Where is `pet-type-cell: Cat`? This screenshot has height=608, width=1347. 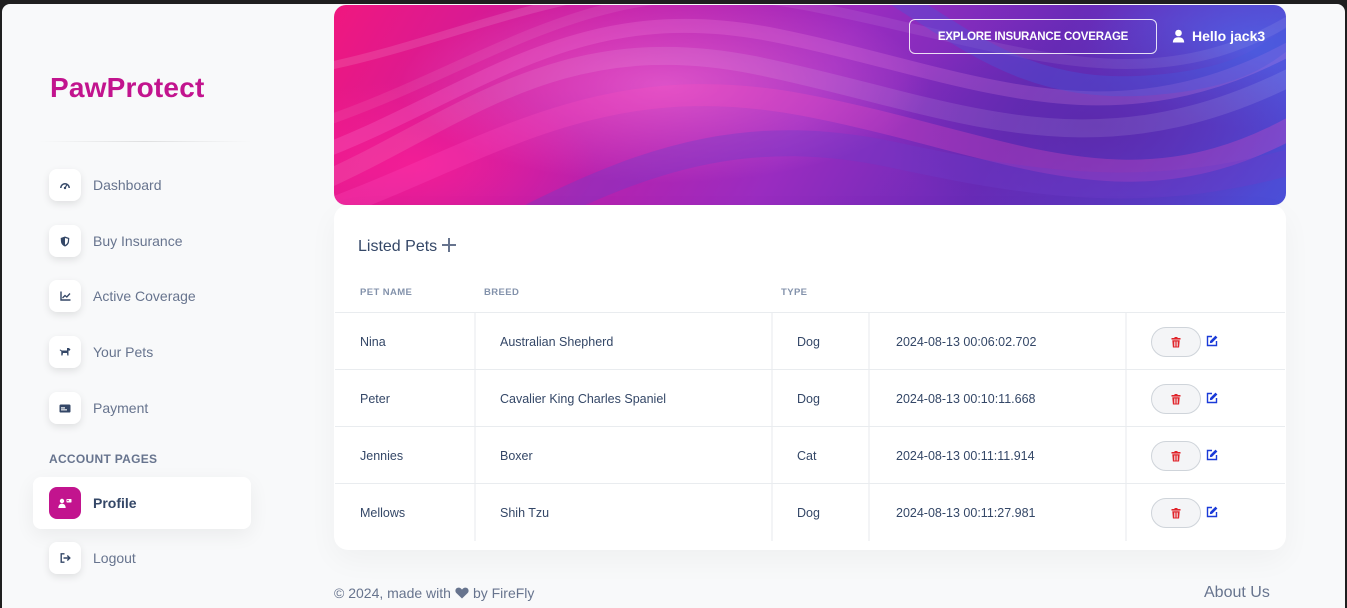
pet-type-cell: Cat is located at coordinates (807, 455).